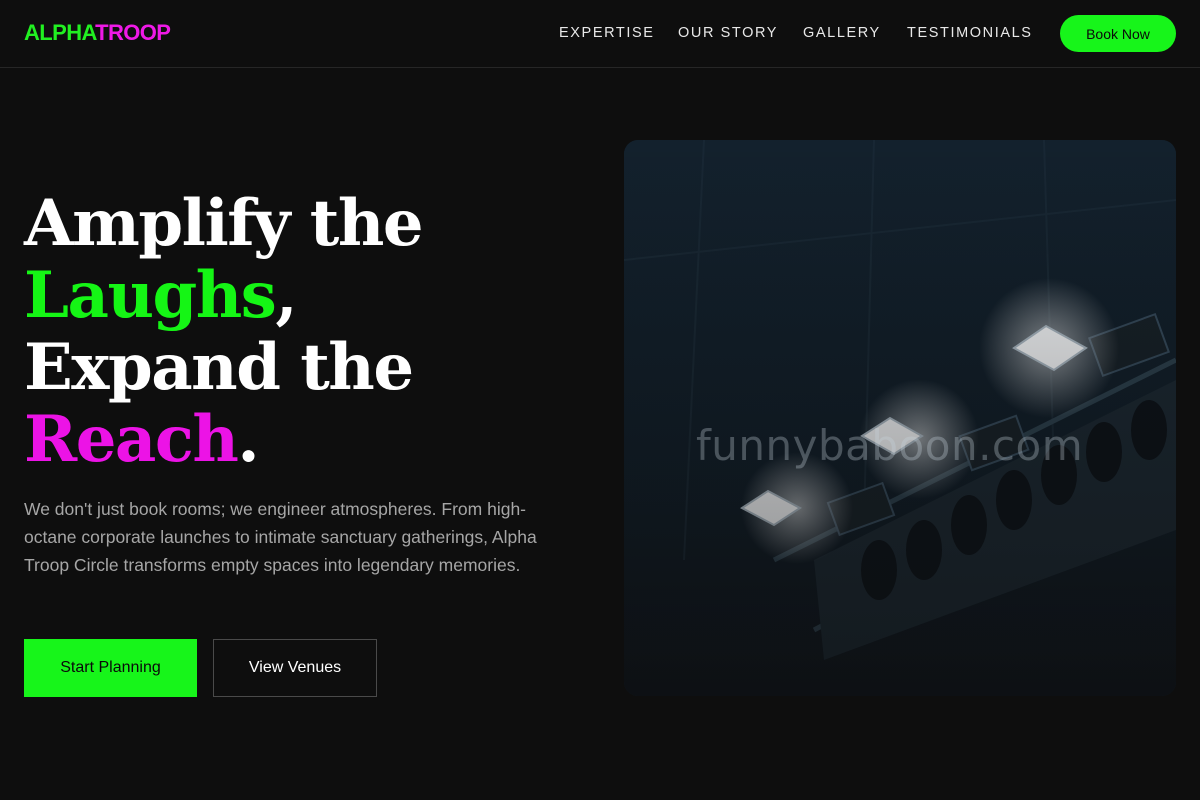 The width and height of the screenshot is (1200, 800). I want to click on view-venues-button: View Venues, so click(295, 668).